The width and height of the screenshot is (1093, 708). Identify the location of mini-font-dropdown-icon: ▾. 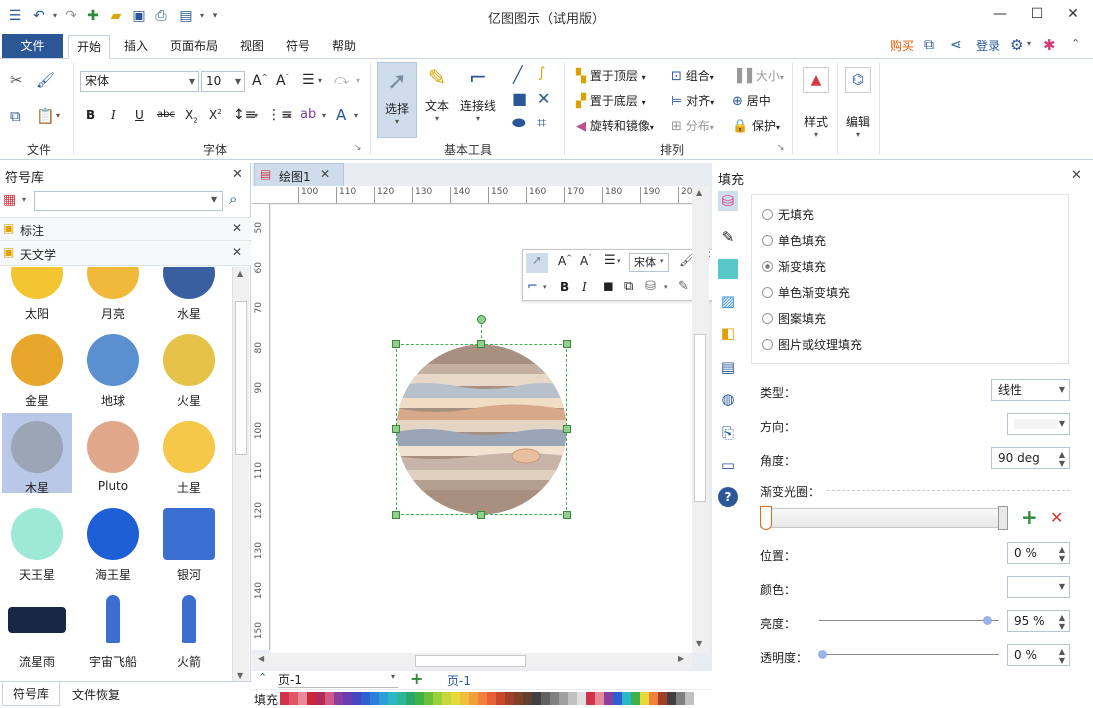
(662, 261).